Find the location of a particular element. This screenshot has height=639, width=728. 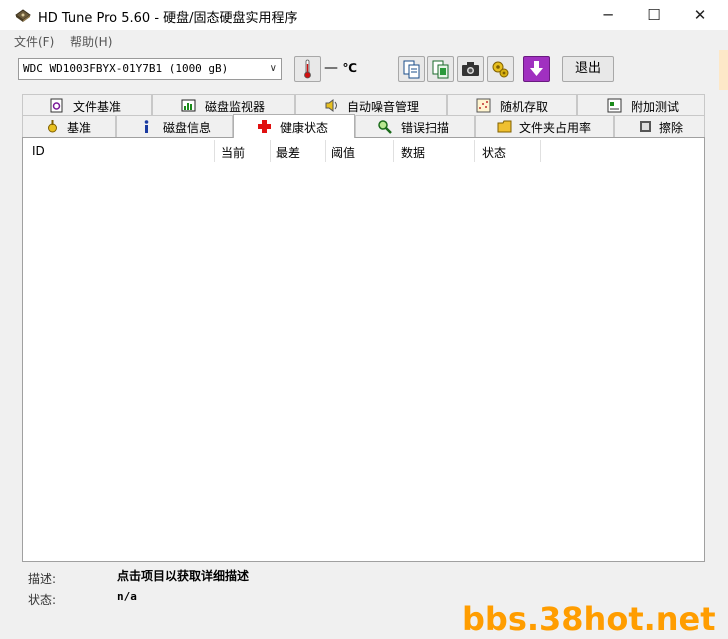

status-label: 状态: is located at coordinates (42, 600).